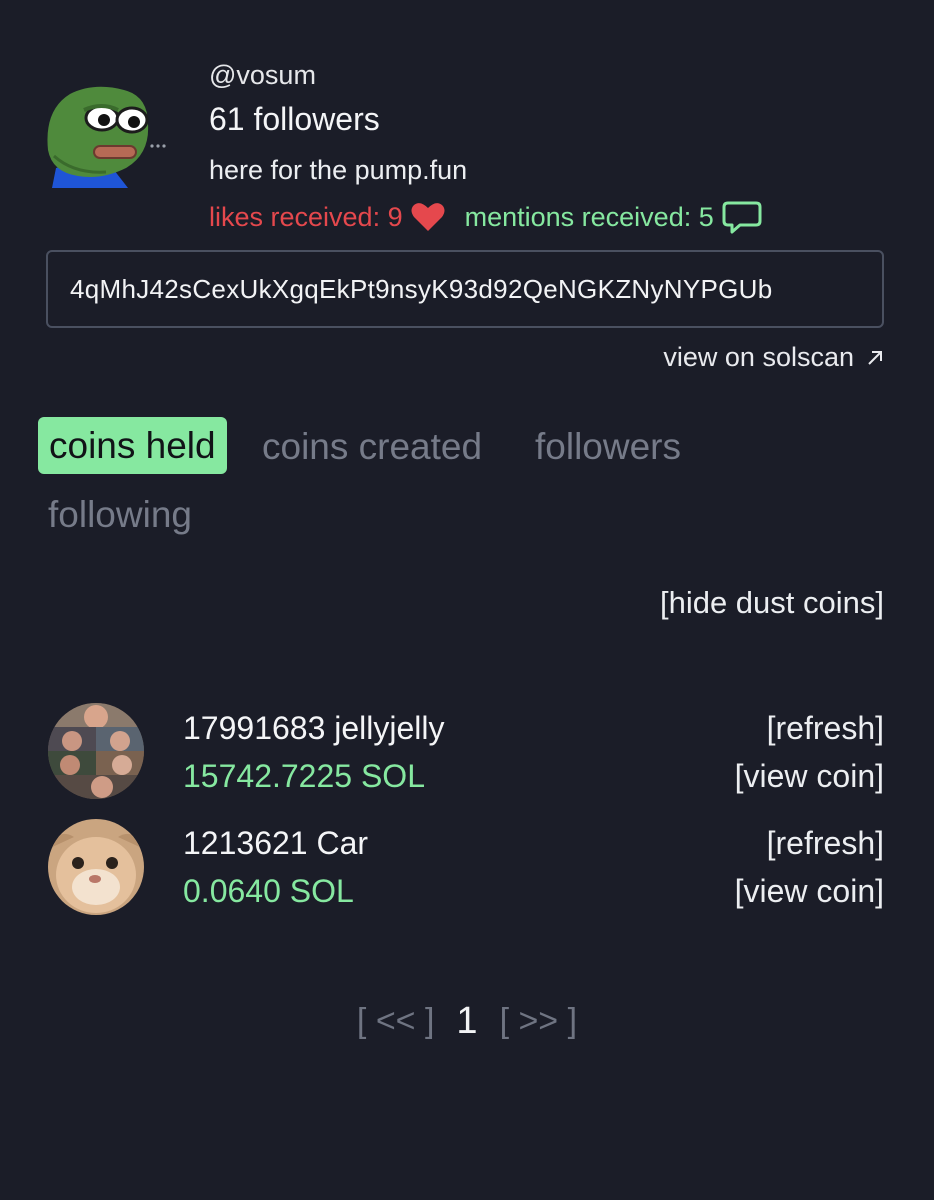 The height and width of the screenshot is (1200, 934). What do you see at coordinates (132, 445) in the screenshot?
I see `tab-coins-held: coins held` at bounding box center [132, 445].